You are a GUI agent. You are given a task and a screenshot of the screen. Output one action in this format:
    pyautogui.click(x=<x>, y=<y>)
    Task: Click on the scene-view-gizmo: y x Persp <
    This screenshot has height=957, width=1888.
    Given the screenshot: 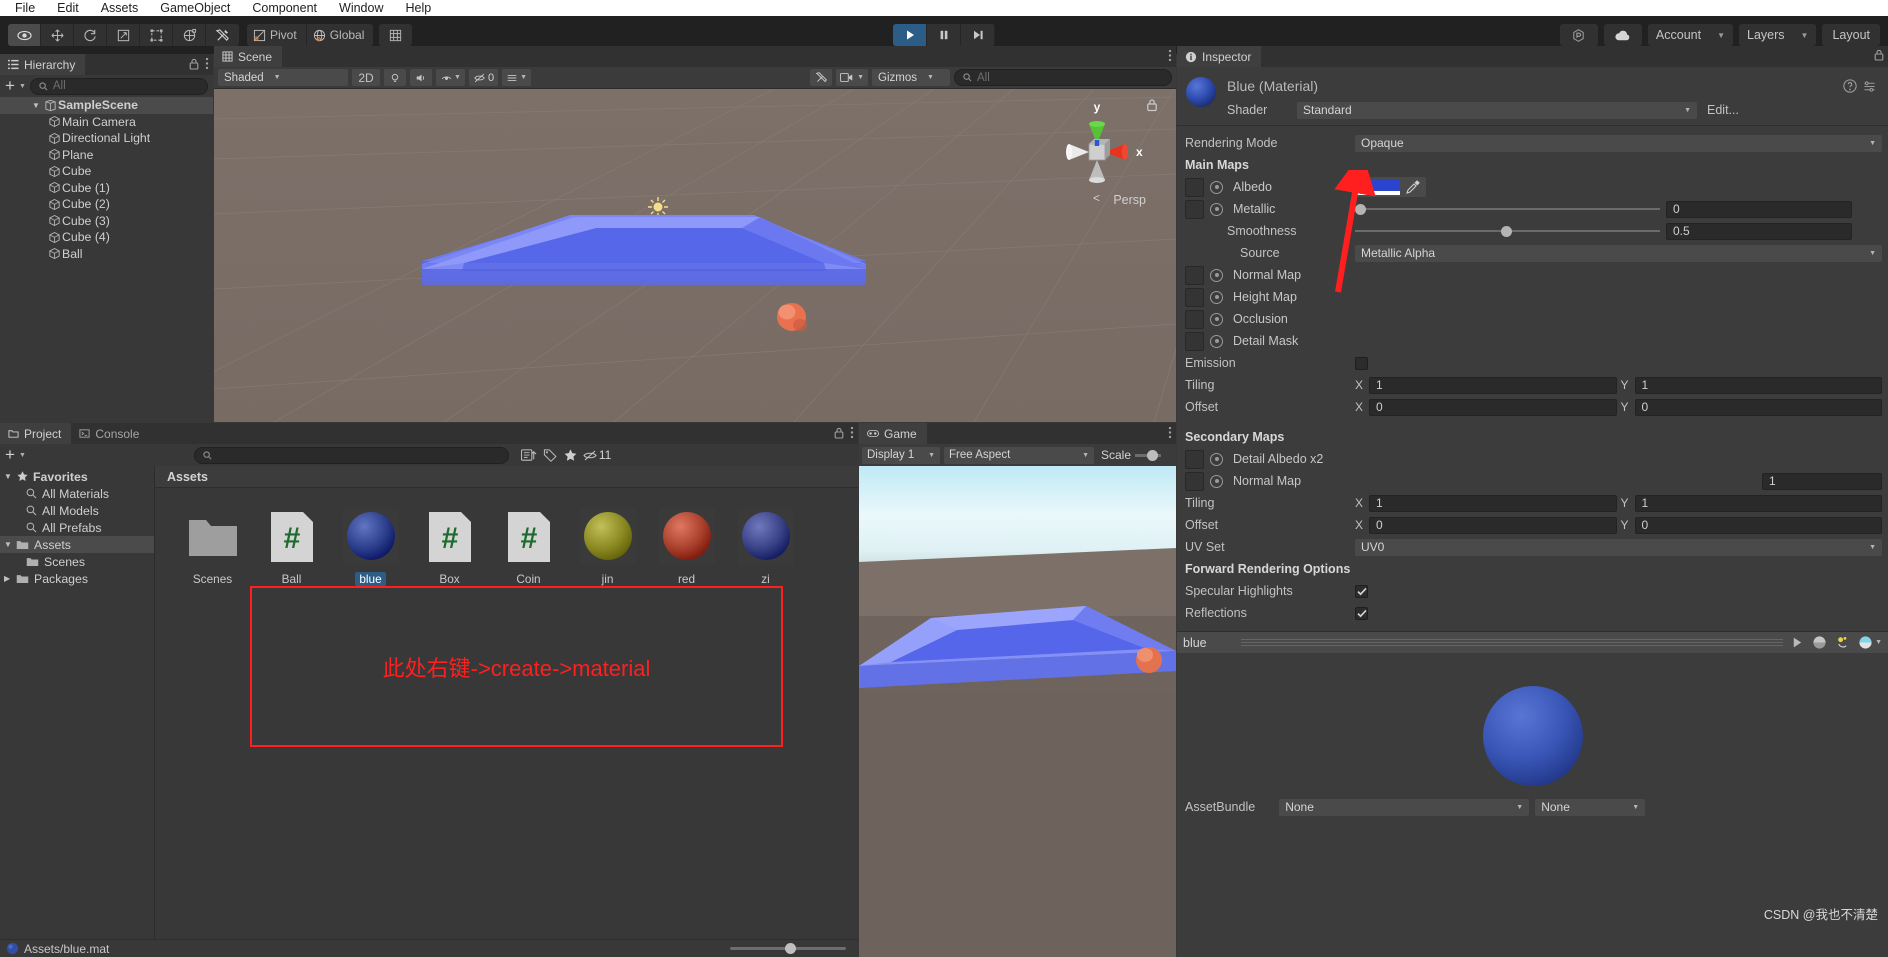 What is the action you would take?
    pyautogui.click(x=1099, y=152)
    